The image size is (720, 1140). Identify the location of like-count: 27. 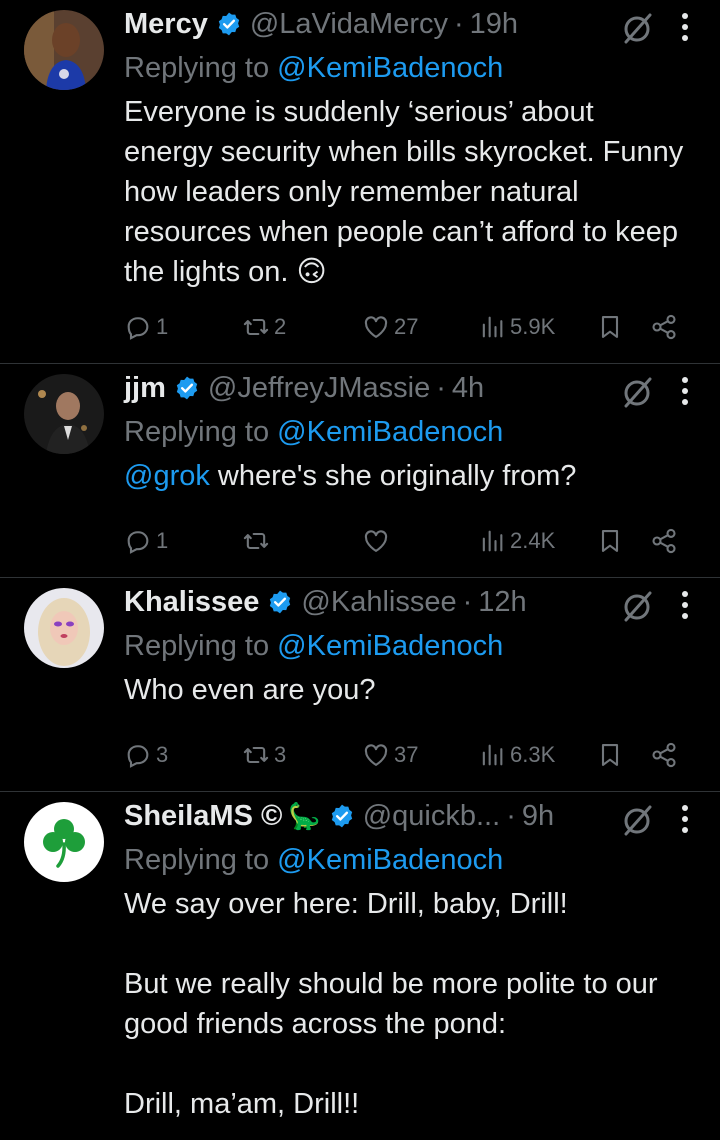
(406, 326).